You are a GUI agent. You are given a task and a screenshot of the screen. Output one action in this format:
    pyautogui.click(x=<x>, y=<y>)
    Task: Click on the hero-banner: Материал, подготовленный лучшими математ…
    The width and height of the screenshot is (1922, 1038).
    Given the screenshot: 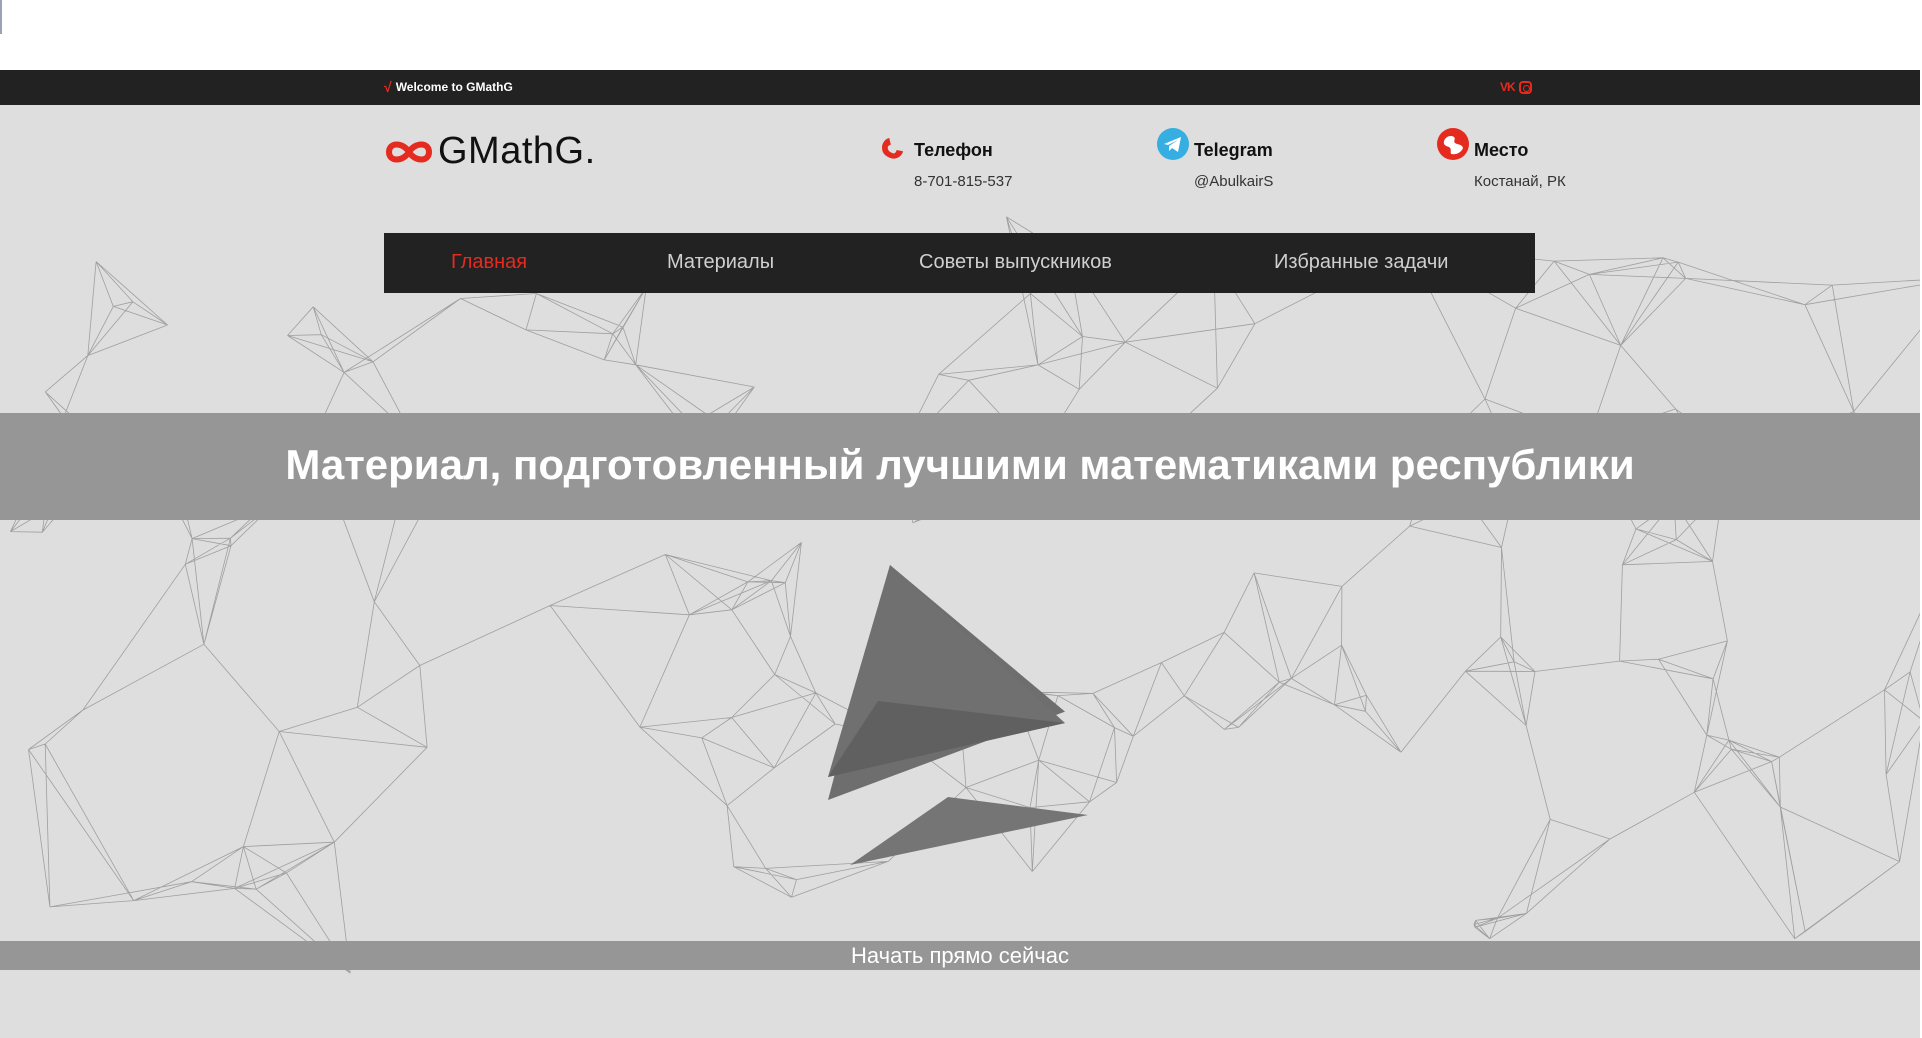 What is the action you would take?
    pyautogui.click(x=960, y=466)
    